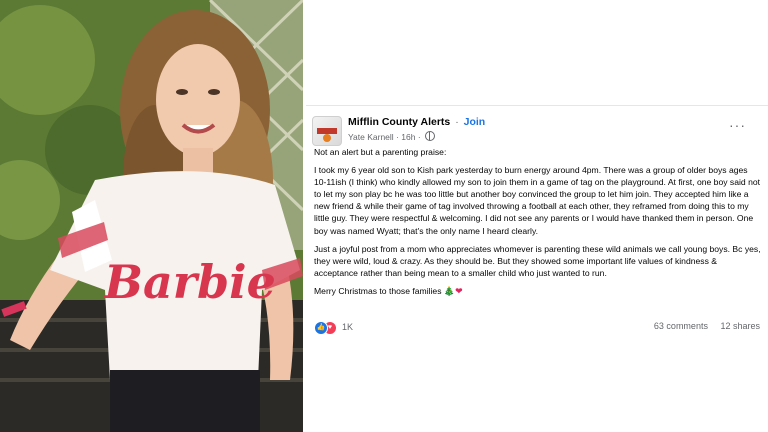 The height and width of the screenshot is (432, 768). What do you see at coordinates (371, 137) in the screenshot?
I see `author-name: Yate Karnell` at bounding box center [371, 137].